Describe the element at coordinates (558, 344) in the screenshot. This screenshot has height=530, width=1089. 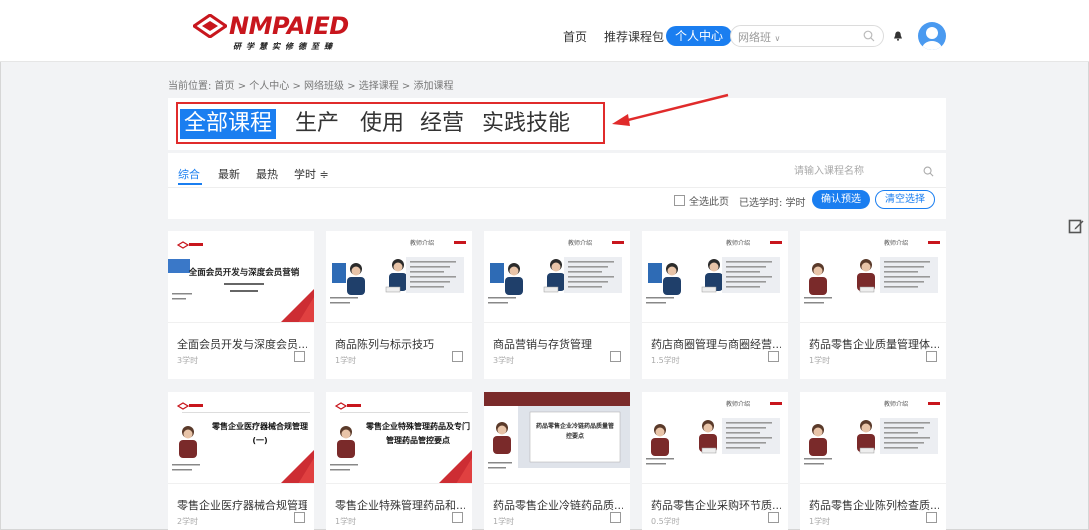
I see `course-title: 商品营销与存货管理` at that location.